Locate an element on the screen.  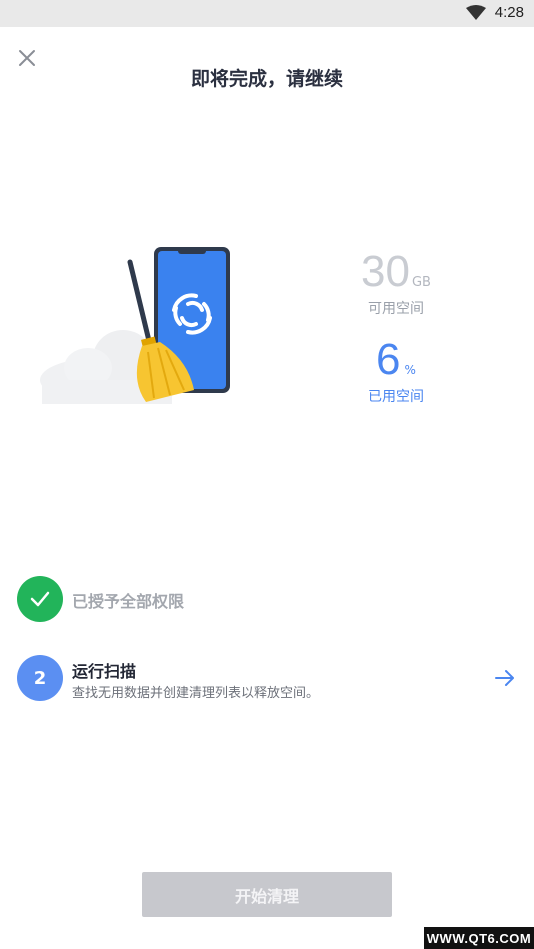
step-run-scan-description: 查找无用数据并创建清理列表以释放空间。 is located at coordinates (196, 693).